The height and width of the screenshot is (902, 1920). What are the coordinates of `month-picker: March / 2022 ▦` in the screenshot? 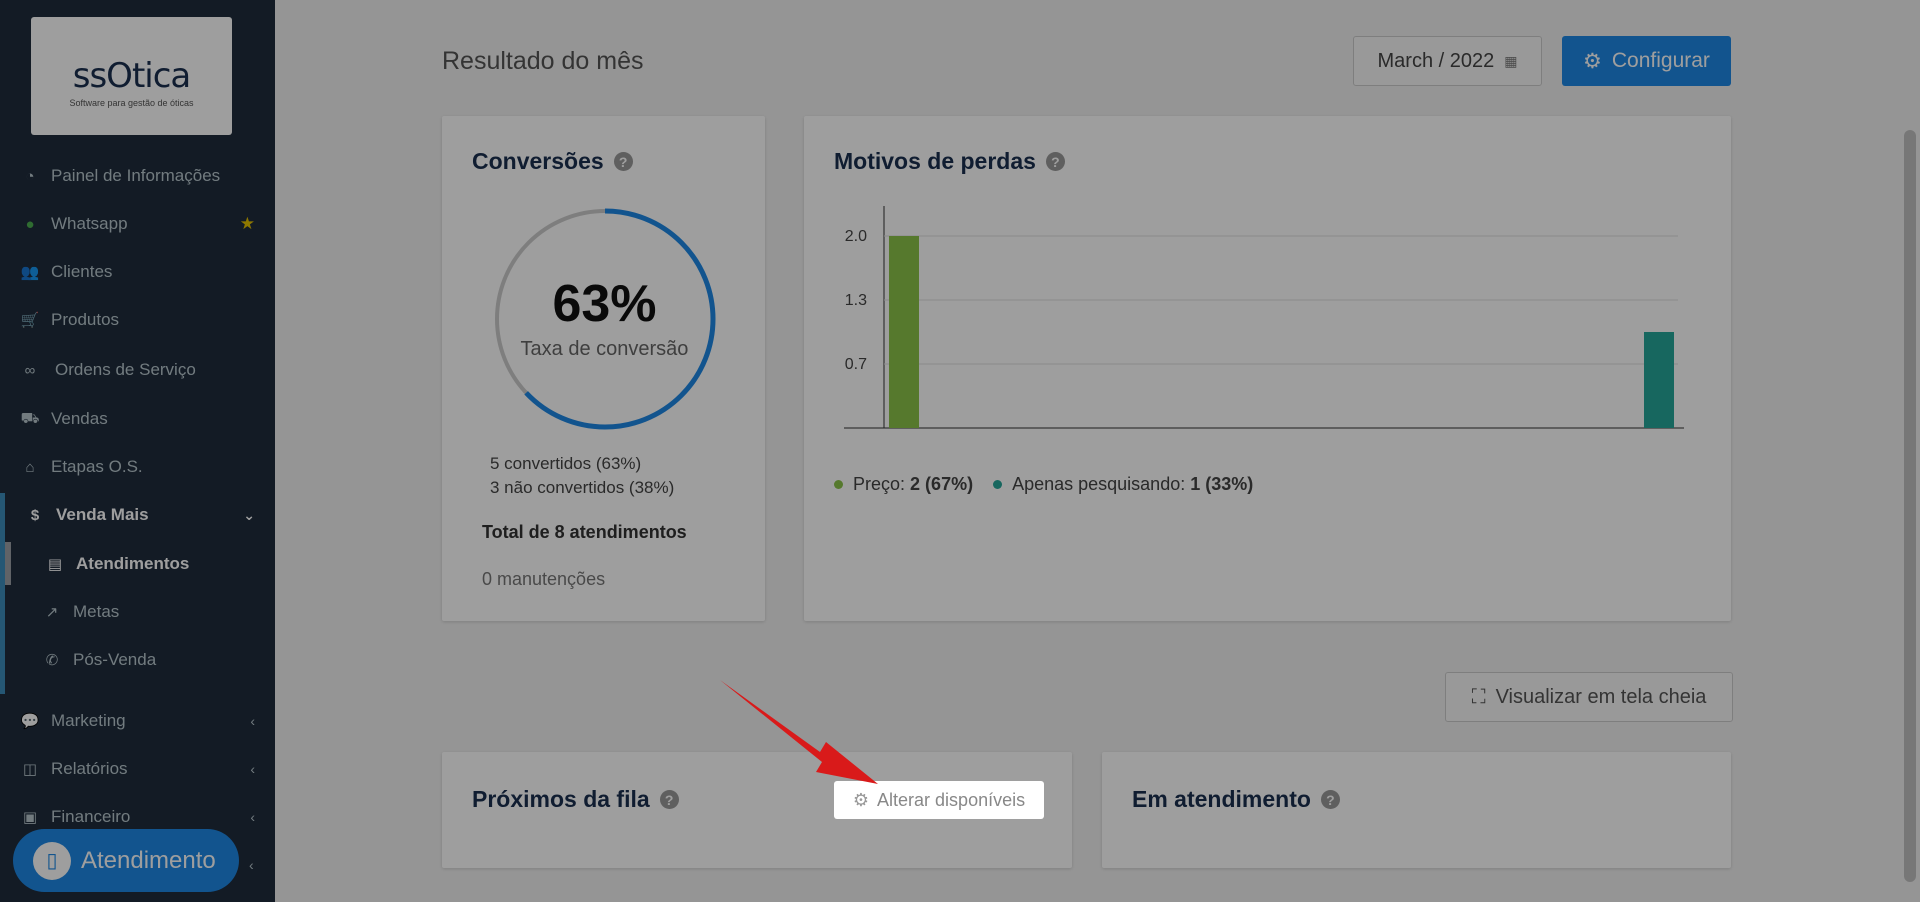 It's located at (1447, 61).